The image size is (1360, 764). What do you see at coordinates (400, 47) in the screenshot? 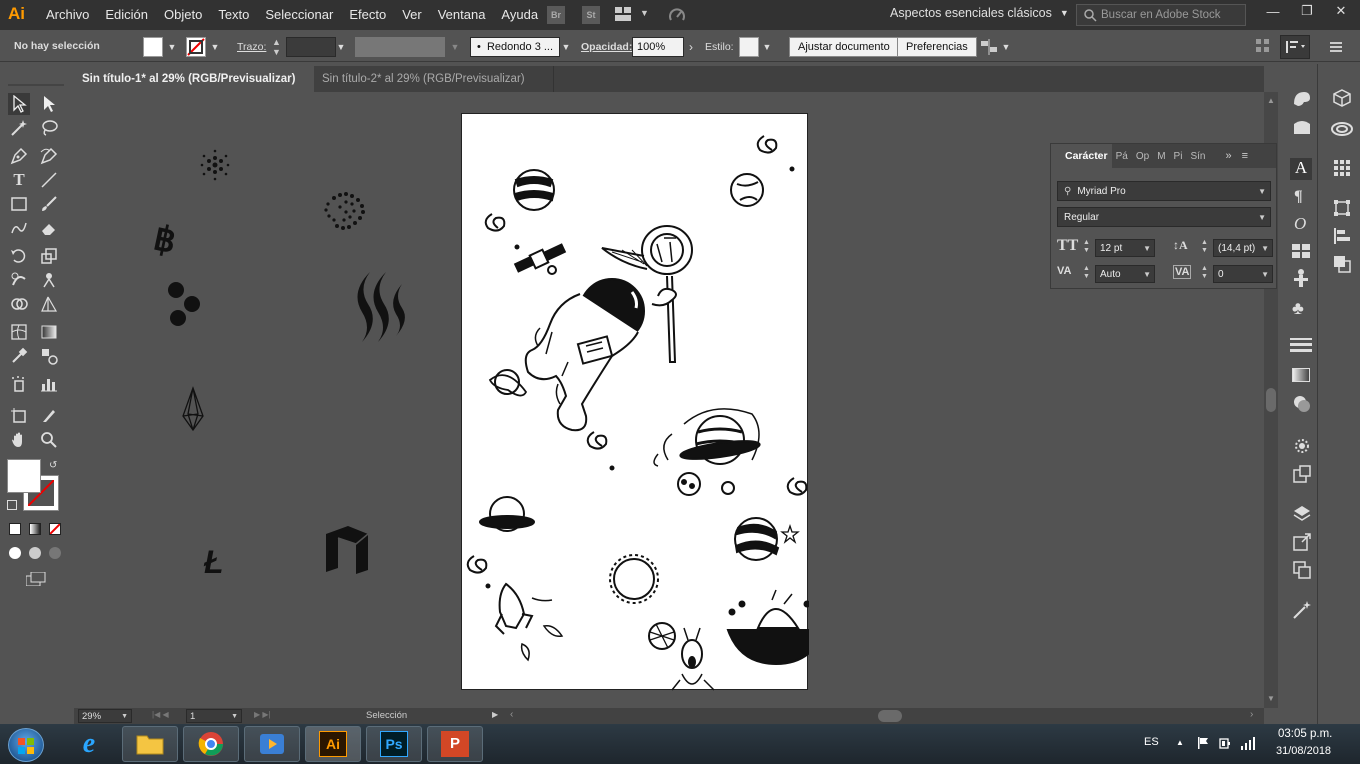
I see `variable-width-profile` at bounding box center [400, 47].